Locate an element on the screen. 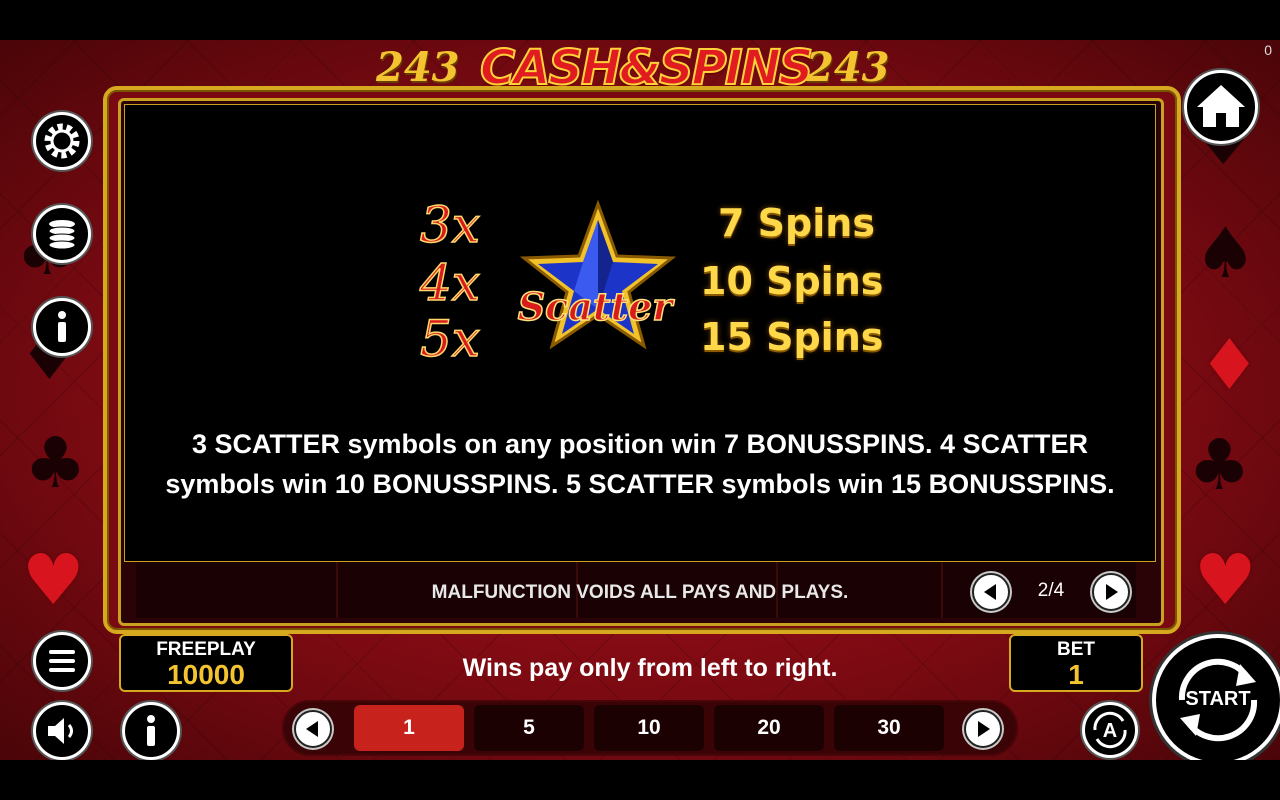 Image resolution: width=1280 pixels, height=800 pixels. info-button-bottom is located at coordinates (151, 731).